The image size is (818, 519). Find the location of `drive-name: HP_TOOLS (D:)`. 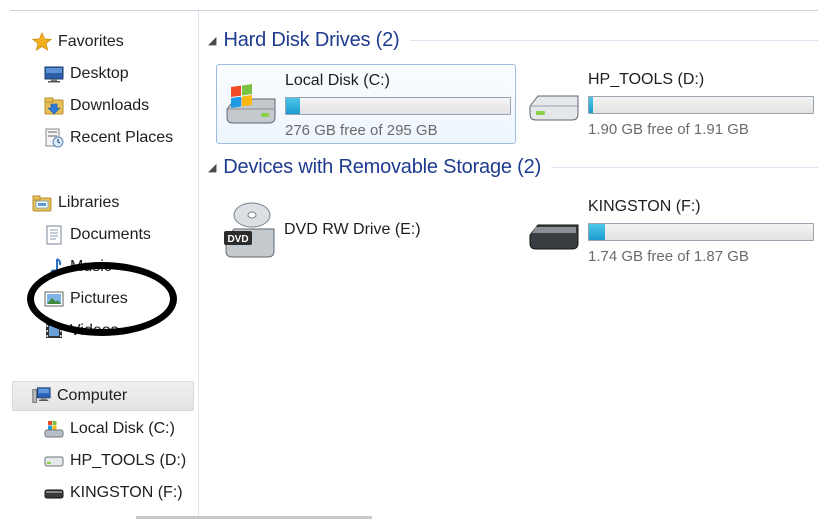

drive-name: HP_TOOLS (D:) is located at coordinates (646, 79).